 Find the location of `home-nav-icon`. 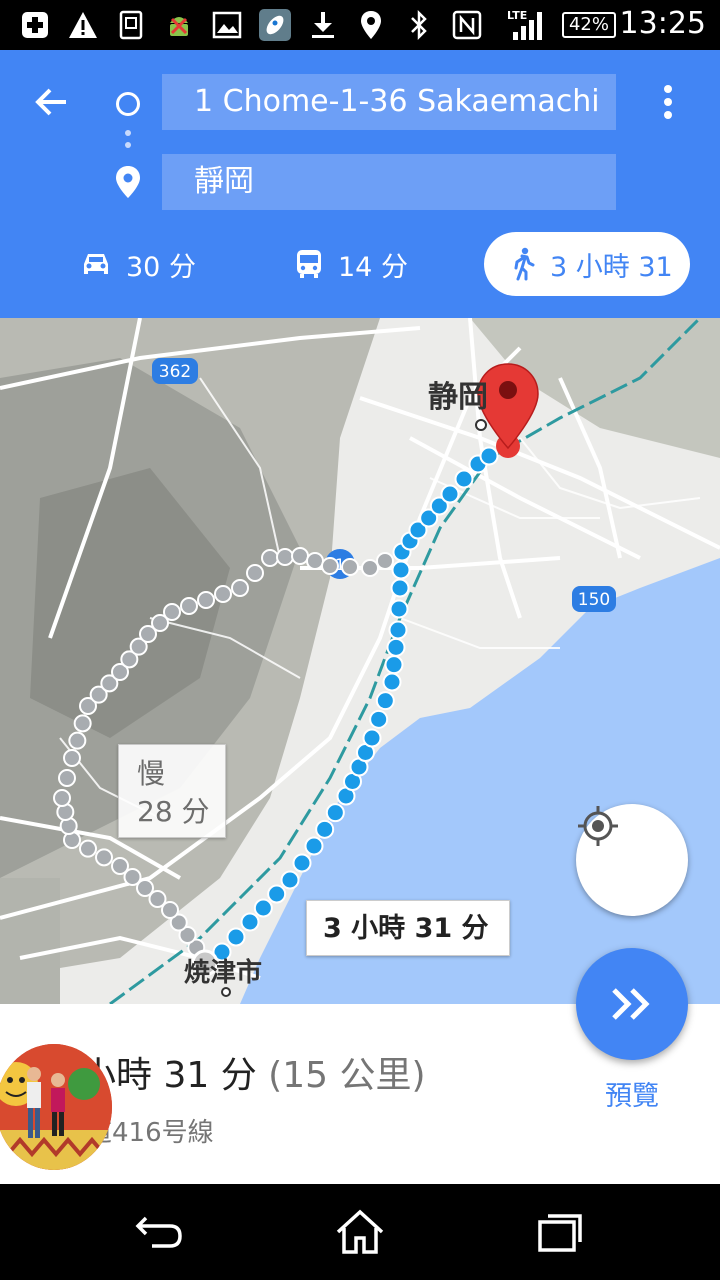

home-nav-icon is located at coordinates (360, 1231).